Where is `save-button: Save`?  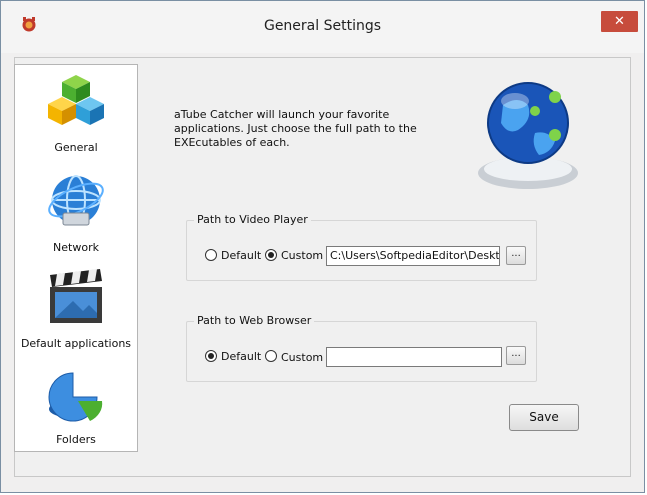 save-button: Save is located at coordinates (544, 417).